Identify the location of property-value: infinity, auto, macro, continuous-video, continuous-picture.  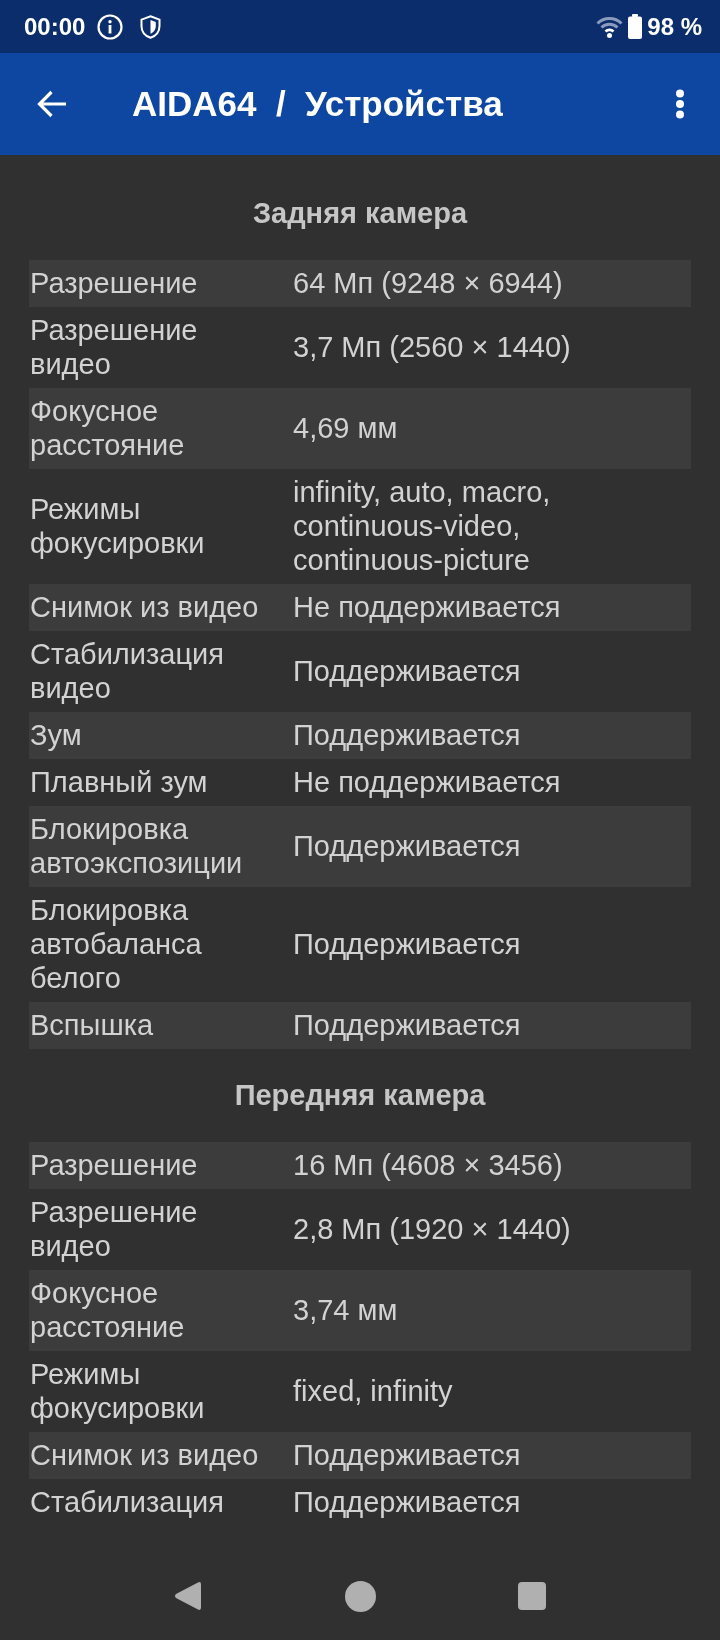
(422, 526).